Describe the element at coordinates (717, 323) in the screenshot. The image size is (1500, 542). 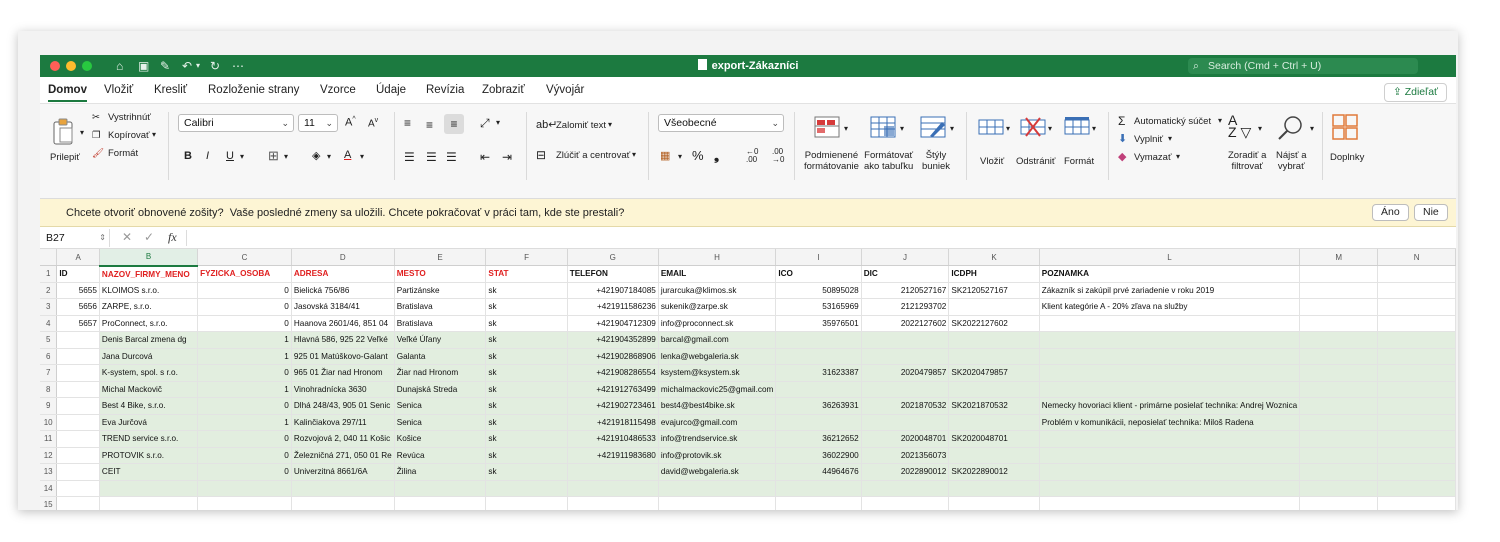
I see `cell: info@proconnect.sk` at that location.